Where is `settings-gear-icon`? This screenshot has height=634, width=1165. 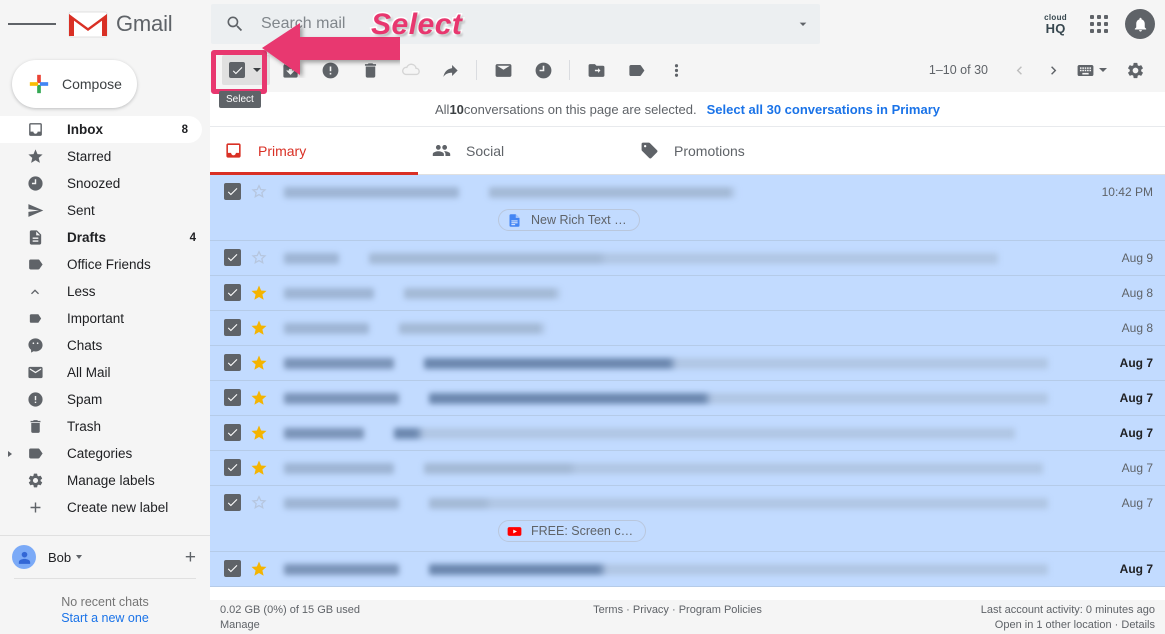
settings-gear-icon is located at coordinates (1135, 70).